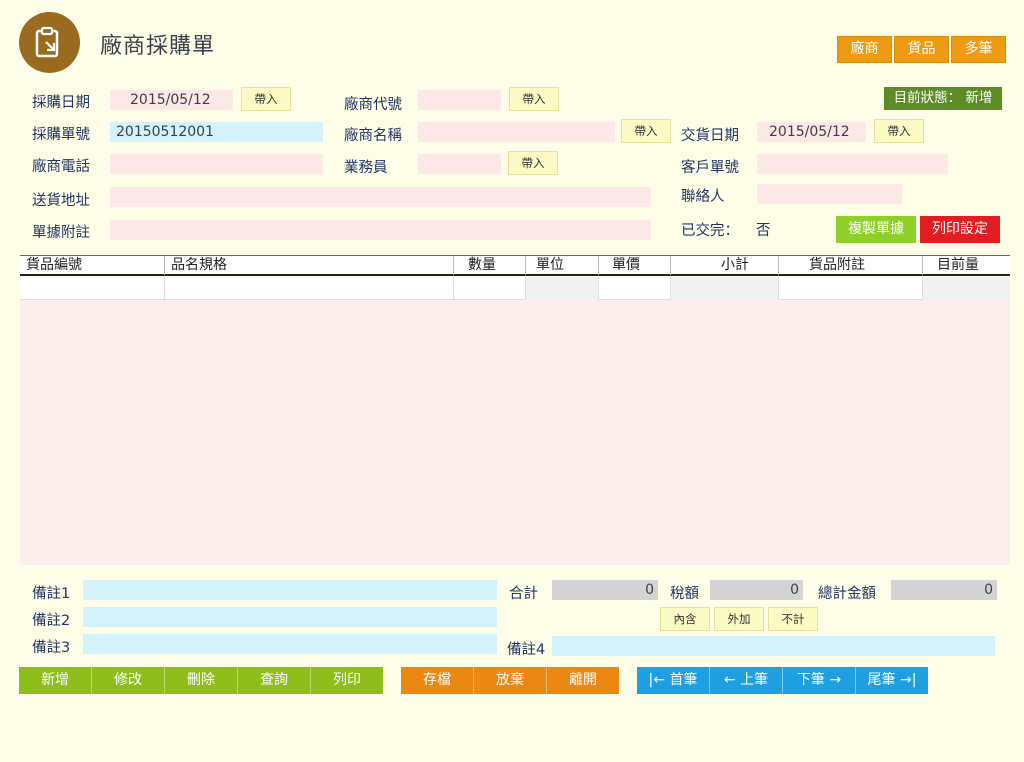 The height and width of the screenshot is (762, 1024). Describe the element at coordinates (966, 288) in the screenshot. I see `cell-current-qty` at that location.